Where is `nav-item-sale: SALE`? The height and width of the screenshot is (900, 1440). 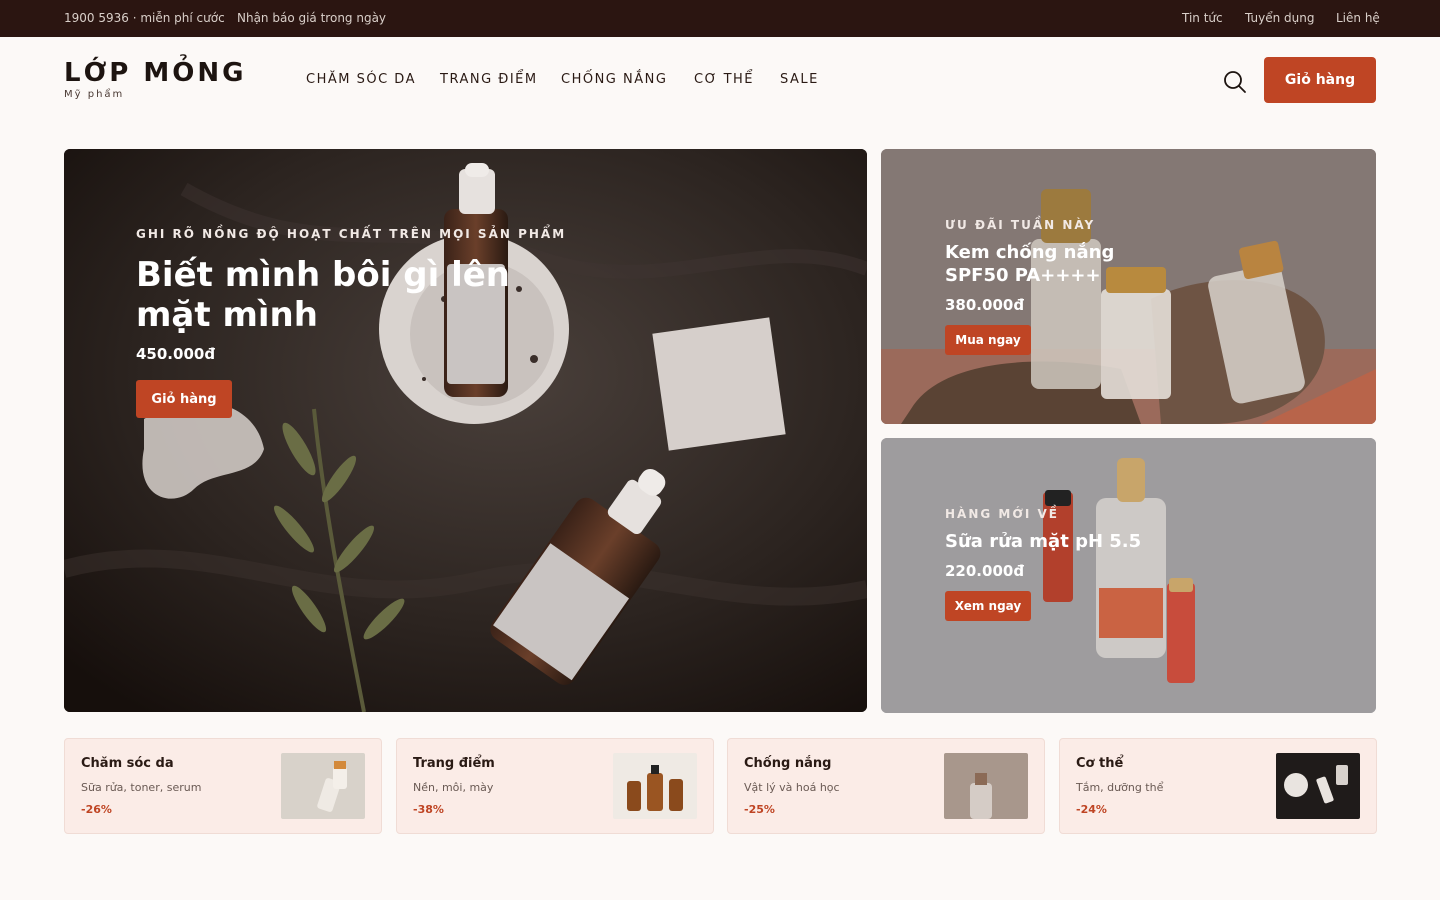 nav-item-sale: SALE is located at coordinates (799, 79).